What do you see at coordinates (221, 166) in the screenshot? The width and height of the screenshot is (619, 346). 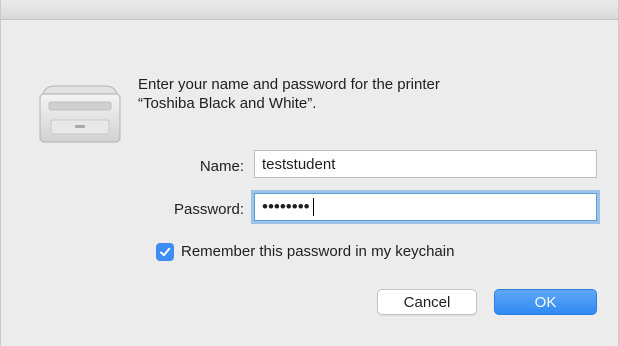 I see `name-label: Name:` at bounding box center [221, 166].